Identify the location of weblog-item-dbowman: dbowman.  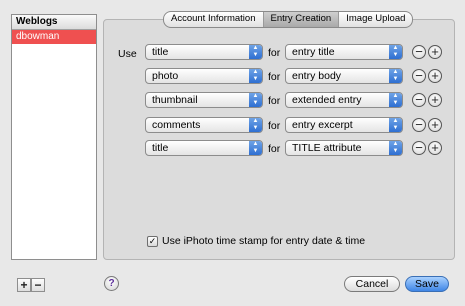
(54, 37).